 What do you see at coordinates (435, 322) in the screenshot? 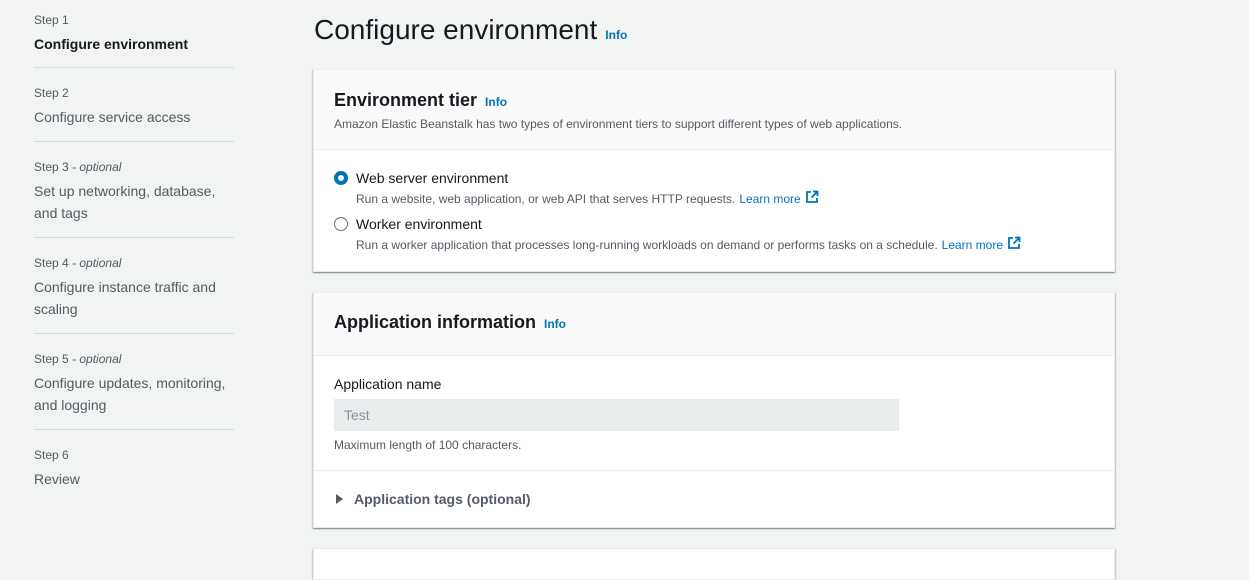
I see `panel-title: Application information` at bounding box center [435, 322].